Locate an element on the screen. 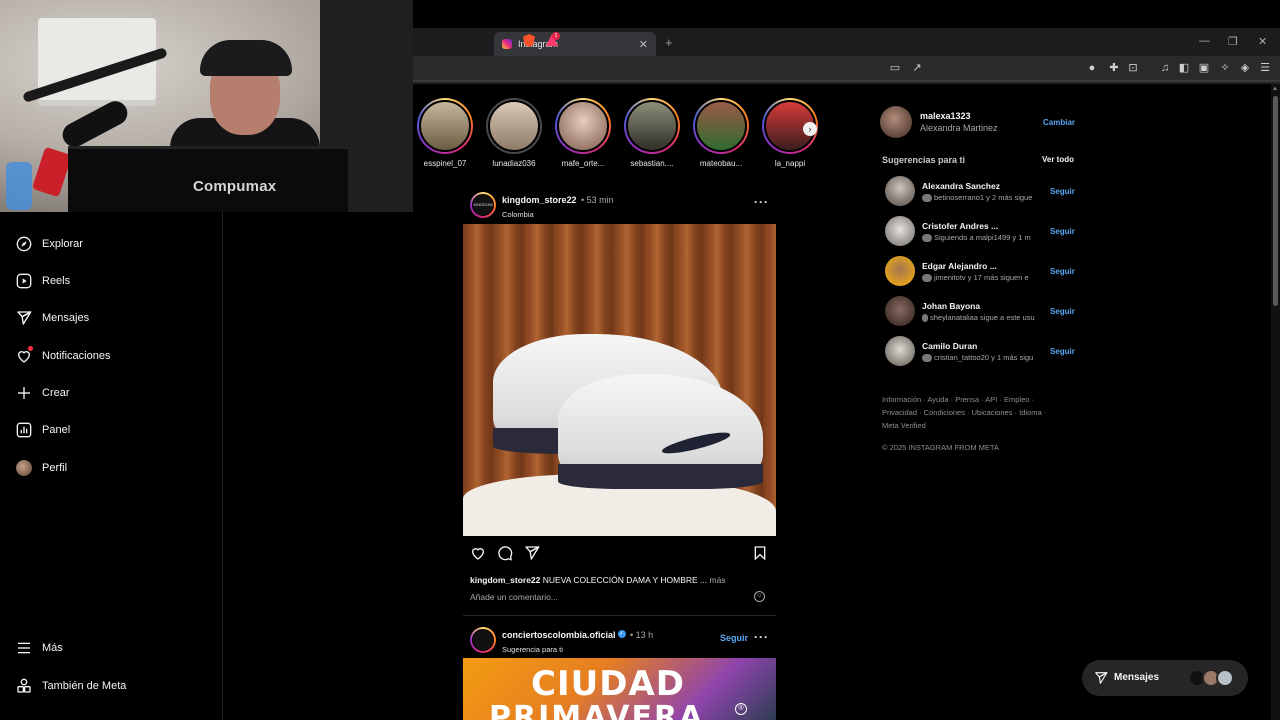  scrollbar-thumb is located at coordinates (1275, 201).